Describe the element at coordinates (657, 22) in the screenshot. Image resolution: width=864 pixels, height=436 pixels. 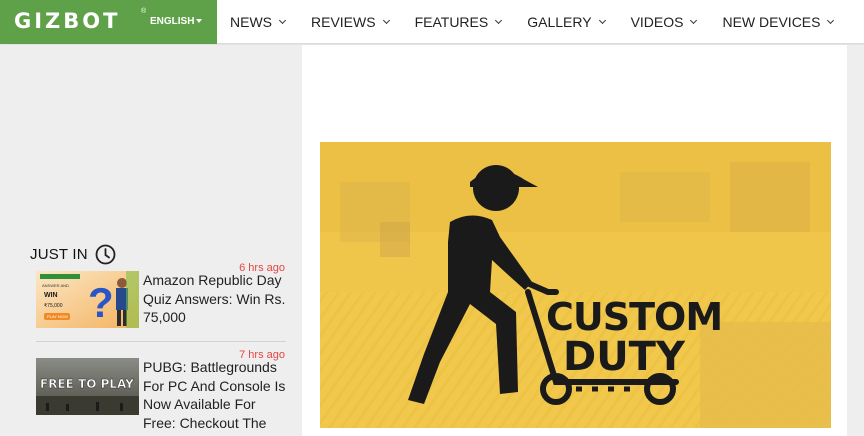
I see `nav-label: VIDEOS` at that location.